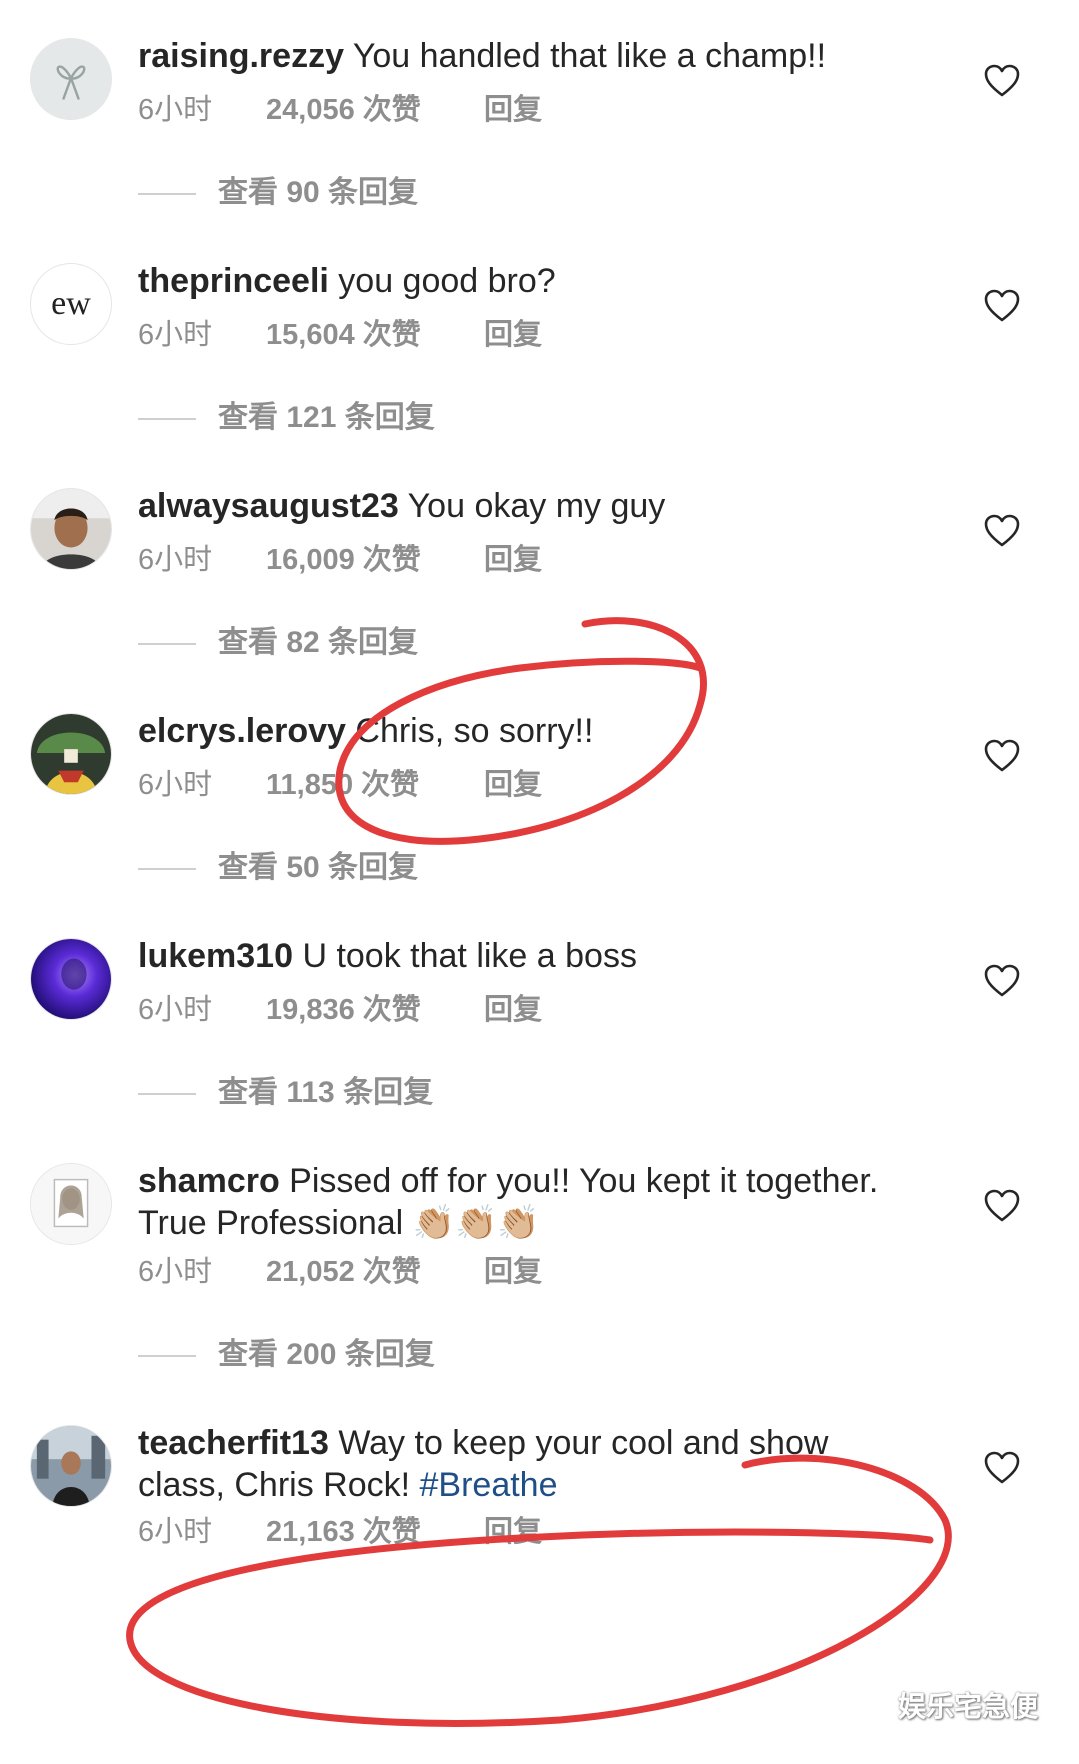  What do you see at coordinates (326, 417) in the screenshot?
I see `view-replies-label: 查看 121 条回复` at bounding box center [326, 417].